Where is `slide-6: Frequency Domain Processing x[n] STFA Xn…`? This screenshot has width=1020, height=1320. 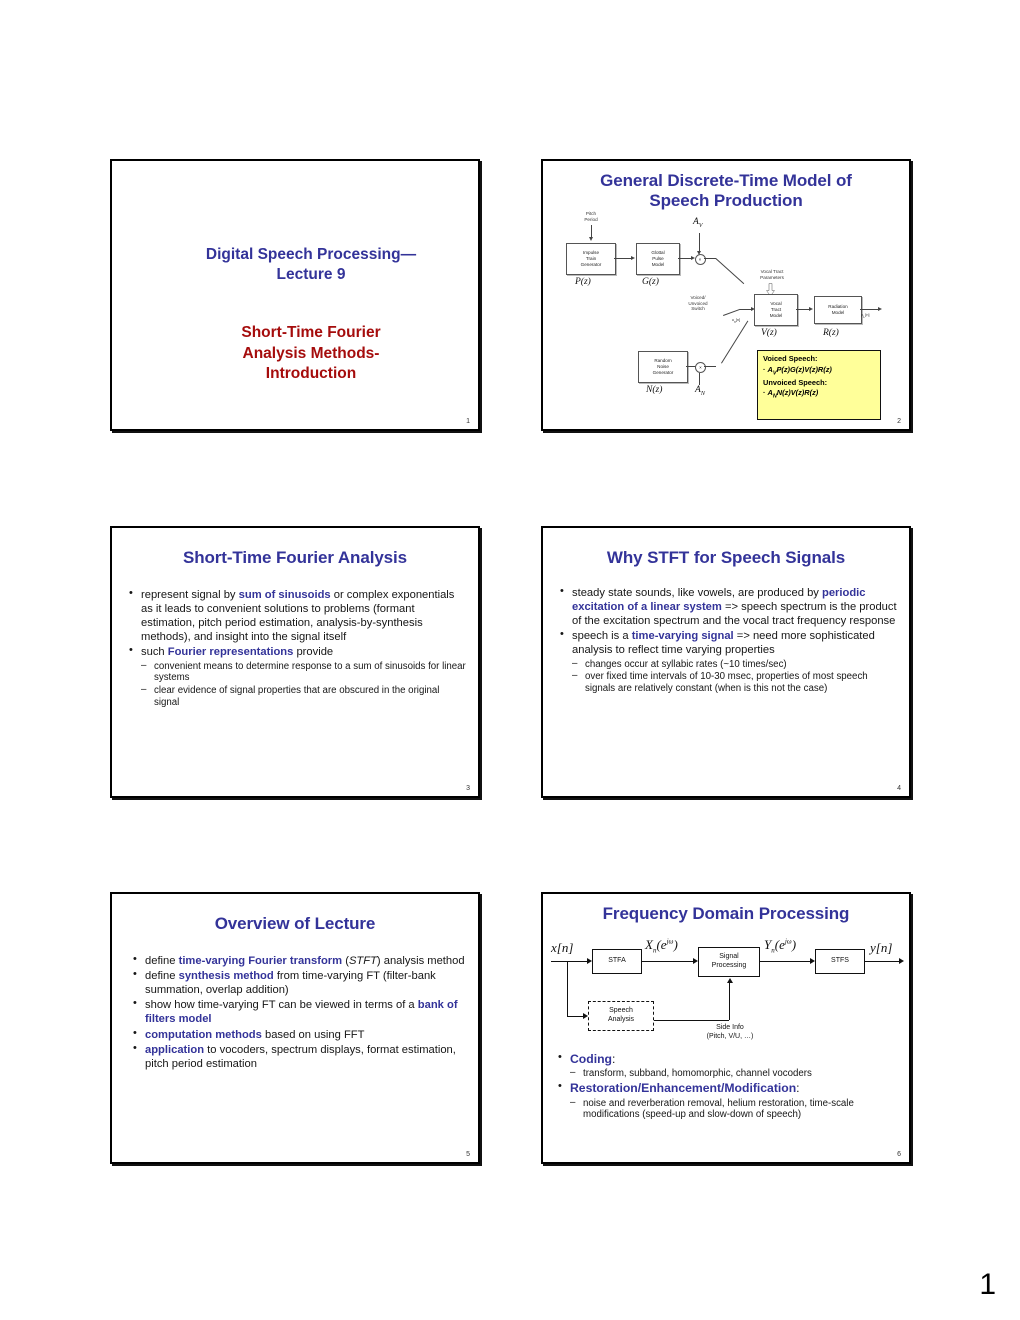 slide-6: Frequency Domain Processing x[n] STFA Xn… is located at coordinates (726, 1028).